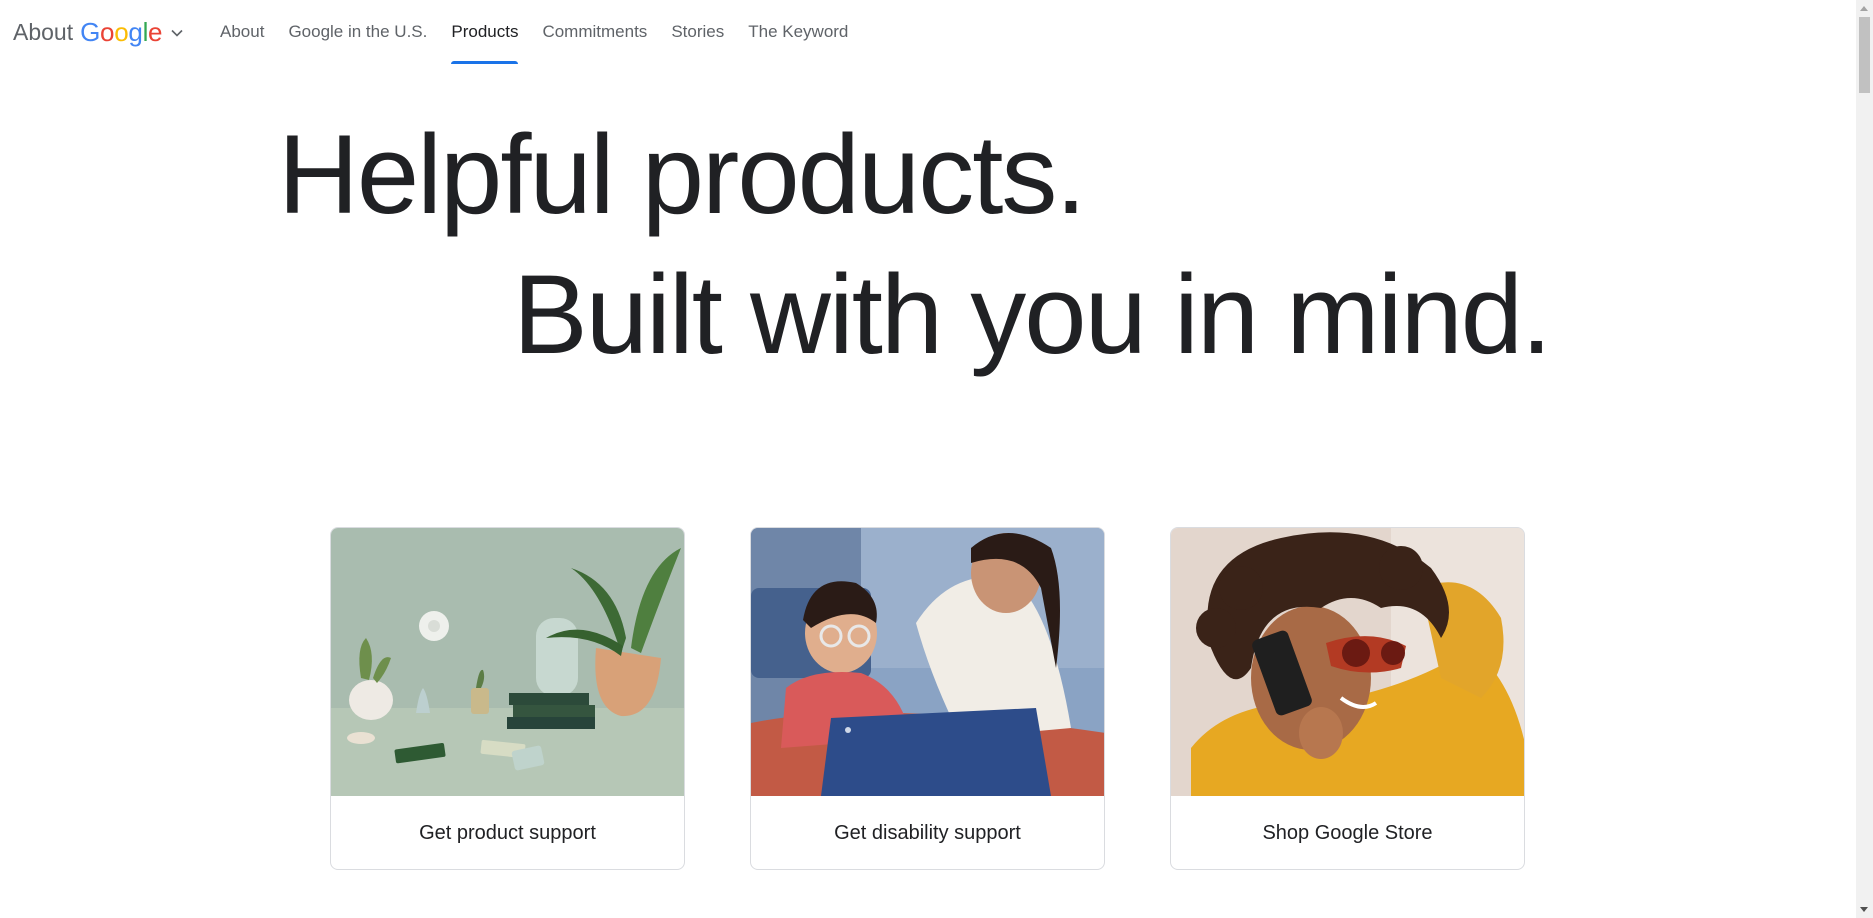 The width and height of the screenshot is (1873, 918). What do you see at coordinates (242, 32) in the screenshot?
I see `nav-item-about: About` at bounding box center [242, 32].